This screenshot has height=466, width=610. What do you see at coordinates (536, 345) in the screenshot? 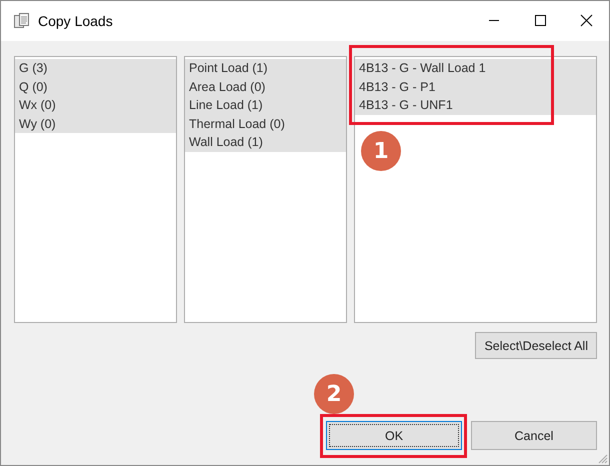
I see `select-deselect-all-button: Select\Deselect All` at bounding box center [536, 345].